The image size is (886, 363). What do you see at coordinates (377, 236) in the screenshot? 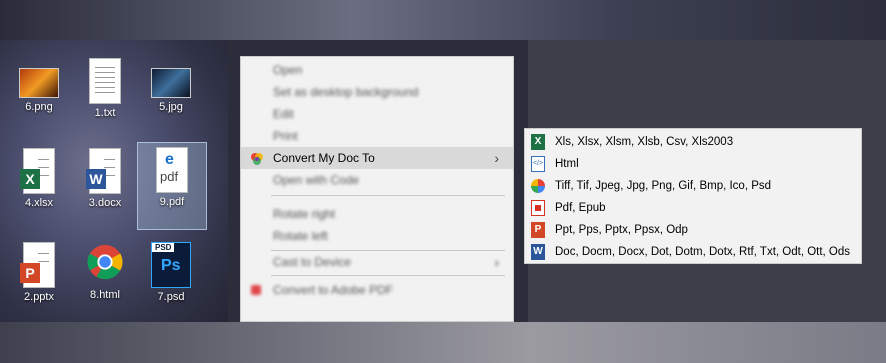
I see `menu-item-rotate-left: Rotate left` at bounding box center [377, 236].